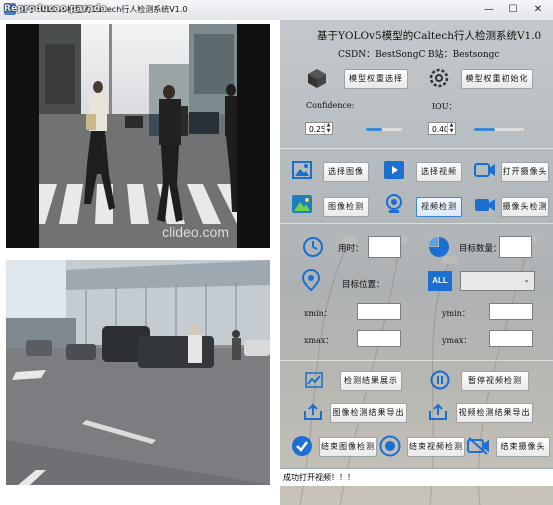  Describe the element at coordinates (318, 313) in the screenshot. I see `xmin-label: xmin：` at that location.